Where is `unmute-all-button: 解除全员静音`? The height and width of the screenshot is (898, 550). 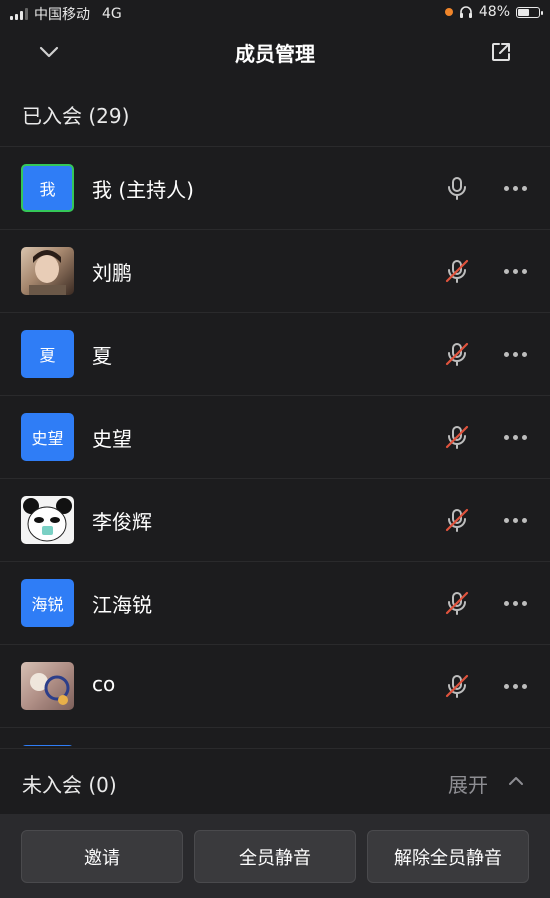 unmute-all-button: 解除全员静音 is located at coordinates (448, 856).